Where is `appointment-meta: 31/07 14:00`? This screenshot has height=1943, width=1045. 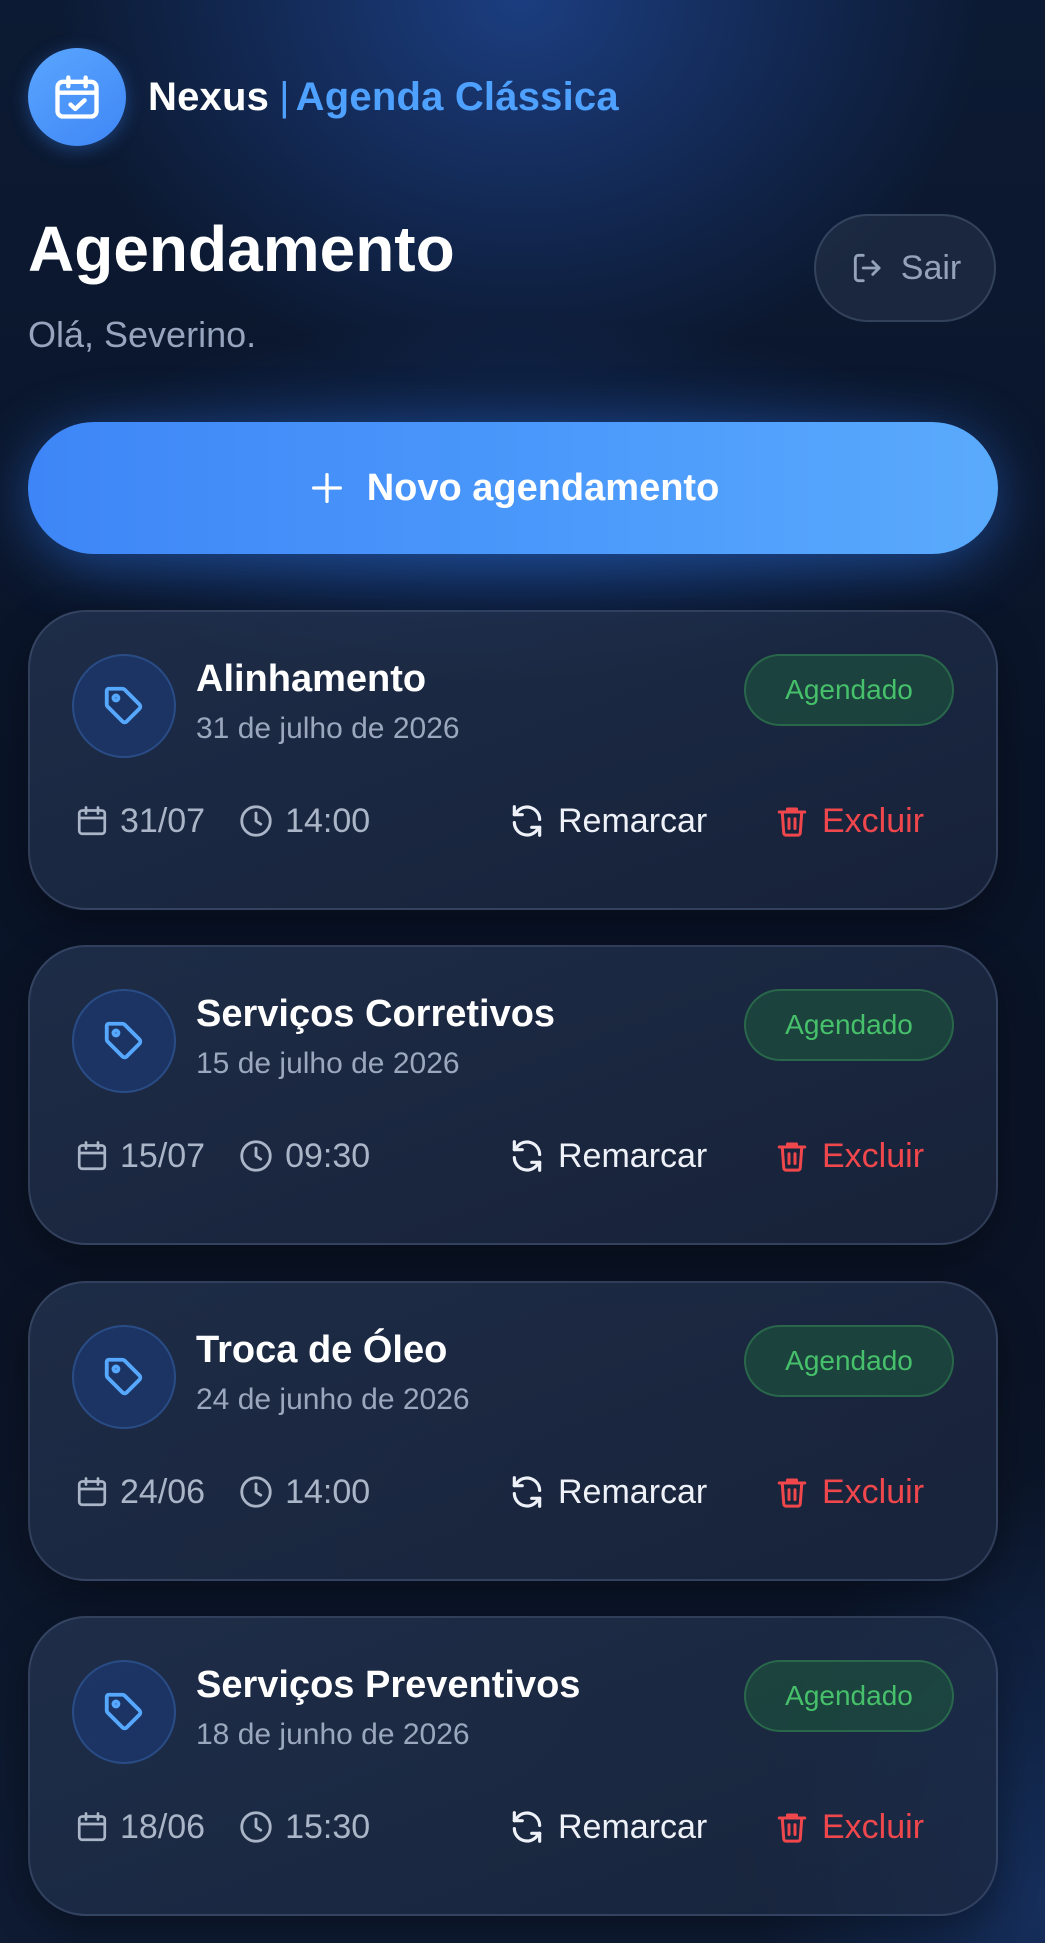 appointment-meta: 31/07 14:00 is located at coordinates (238, 821).